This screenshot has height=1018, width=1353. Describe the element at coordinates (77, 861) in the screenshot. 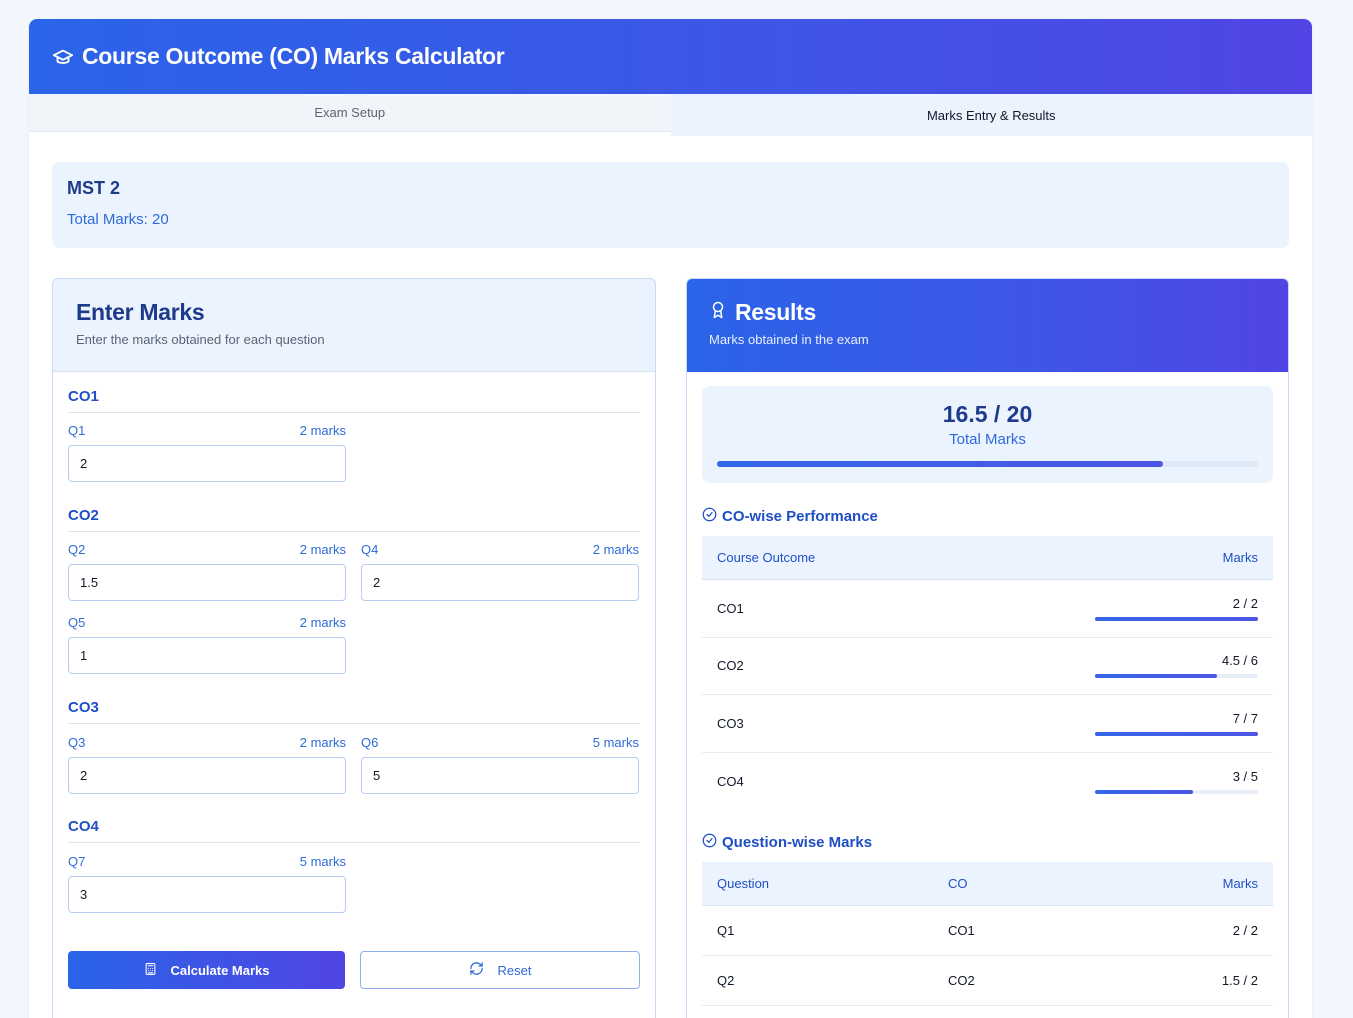

I see `question-label: Q7` at that location.